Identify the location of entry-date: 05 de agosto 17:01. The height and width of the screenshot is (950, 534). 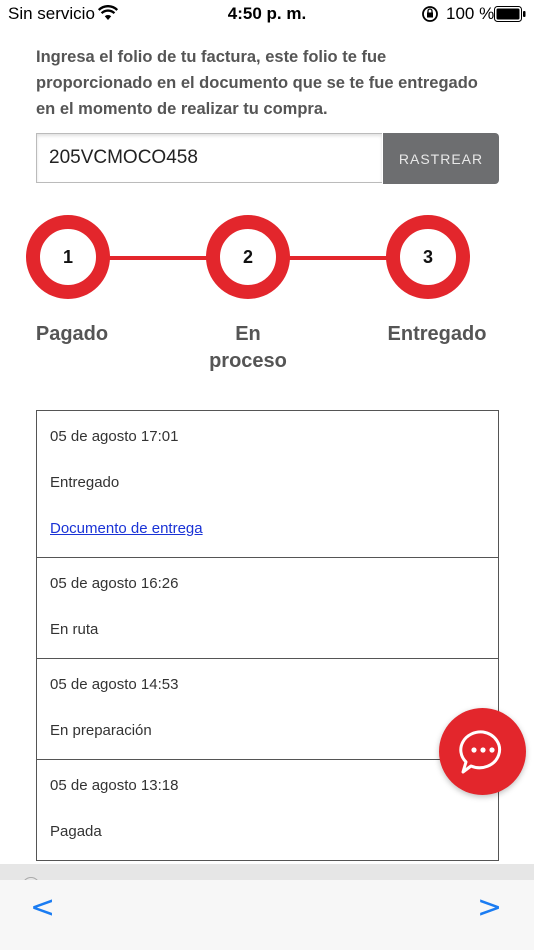
(114, 436).